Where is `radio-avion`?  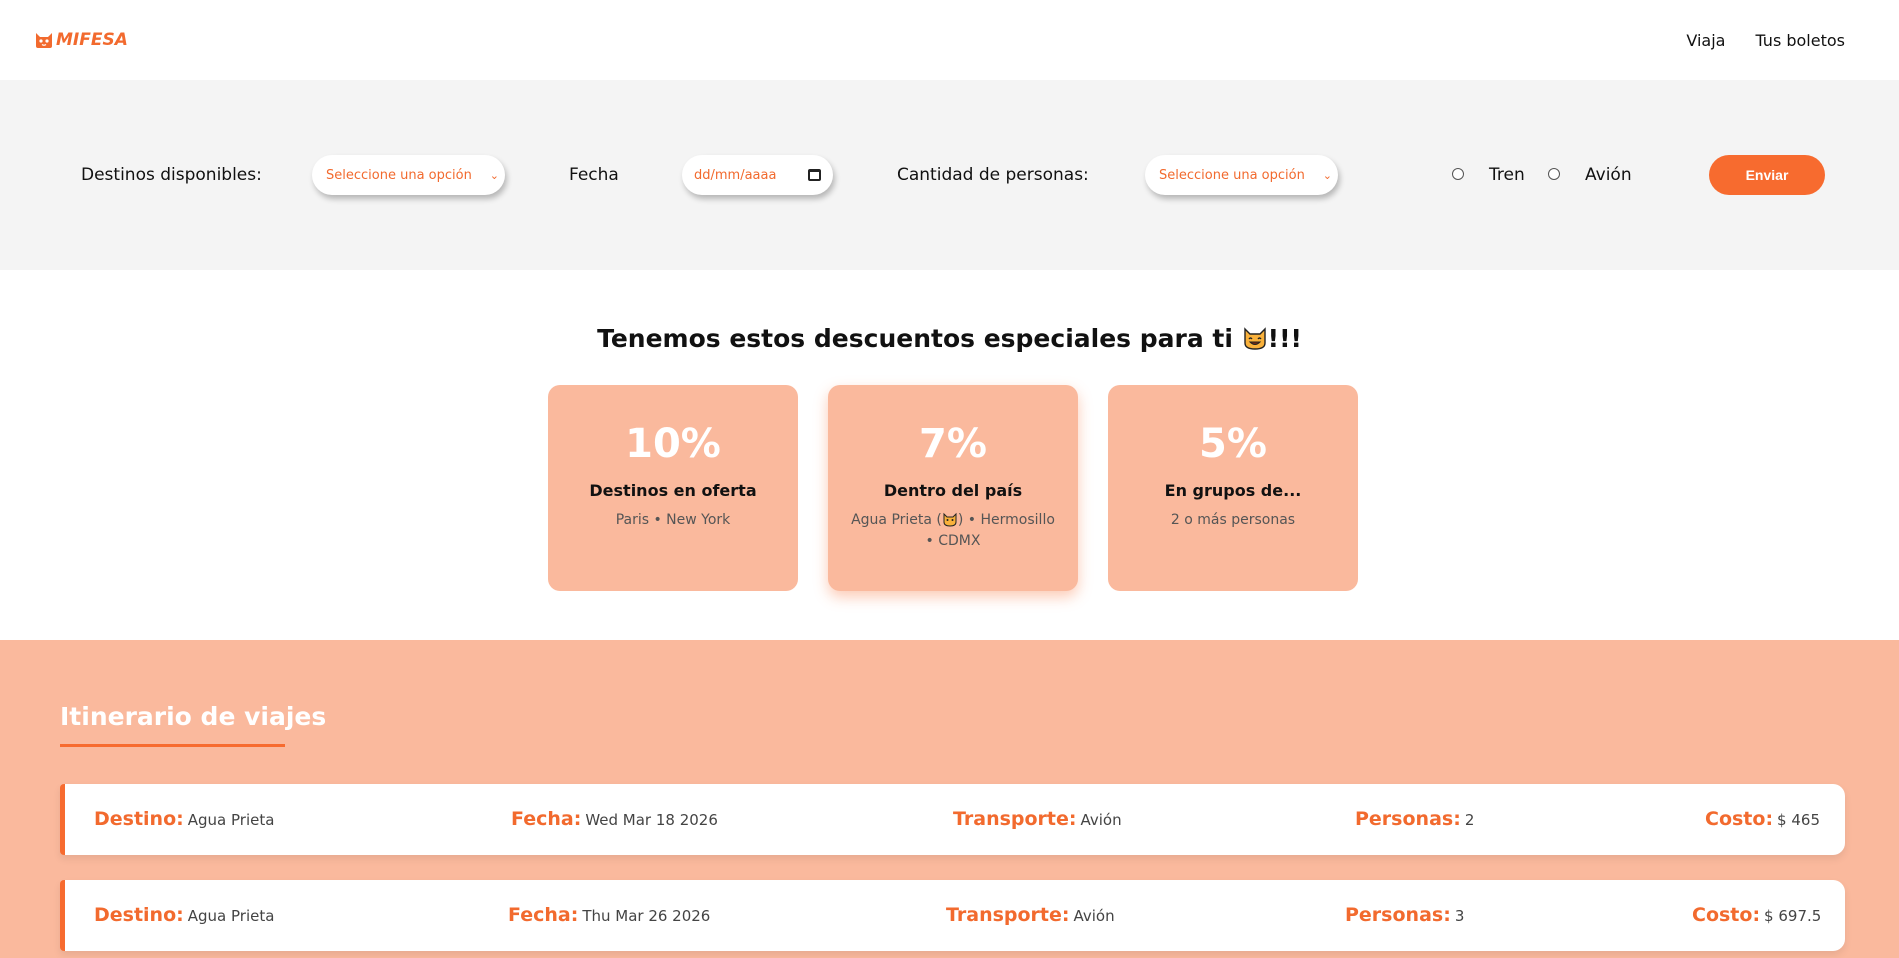
radio-avion is located at coordinates (1554, 174).